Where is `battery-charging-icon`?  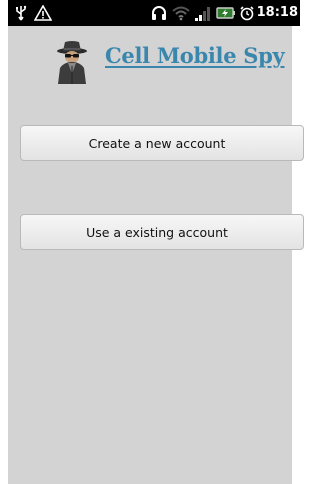
battery-charging-icon is located at coordinates (226, 13).